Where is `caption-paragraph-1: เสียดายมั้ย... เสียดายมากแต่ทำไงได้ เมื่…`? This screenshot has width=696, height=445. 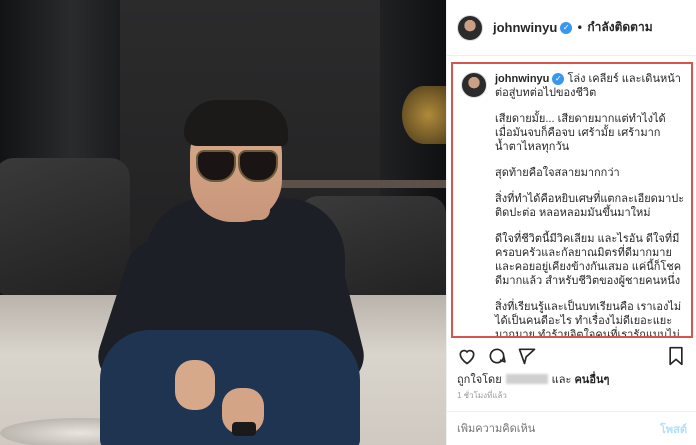 caption-paragraph-1: เสียดายมั้ย... เสียดายมากแต่ทำไงได้ เมื่… is located at coordinates (580, 133).